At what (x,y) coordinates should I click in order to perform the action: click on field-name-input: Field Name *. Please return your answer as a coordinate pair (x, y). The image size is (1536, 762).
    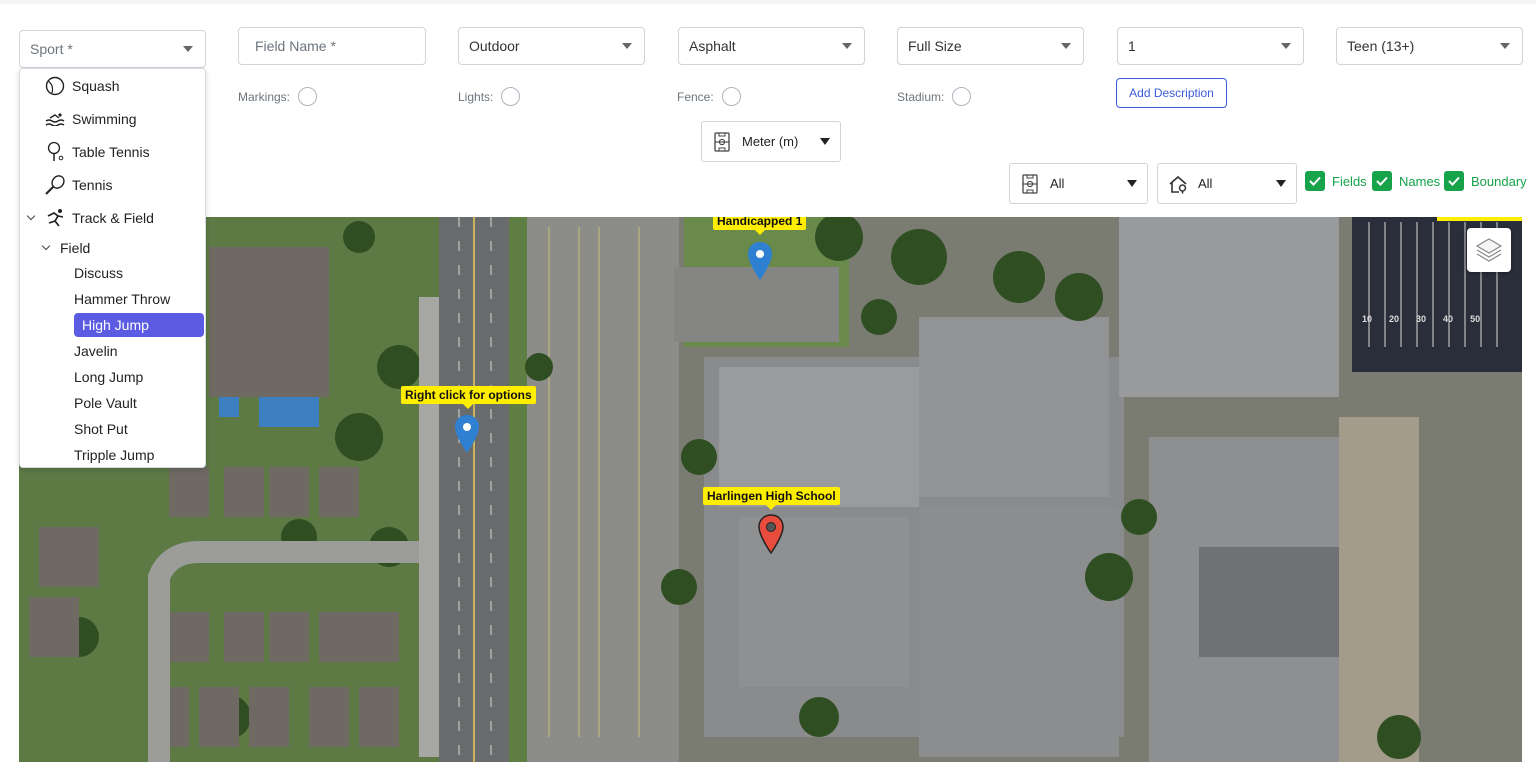
    Looking at the image, I should click on (332, 46).